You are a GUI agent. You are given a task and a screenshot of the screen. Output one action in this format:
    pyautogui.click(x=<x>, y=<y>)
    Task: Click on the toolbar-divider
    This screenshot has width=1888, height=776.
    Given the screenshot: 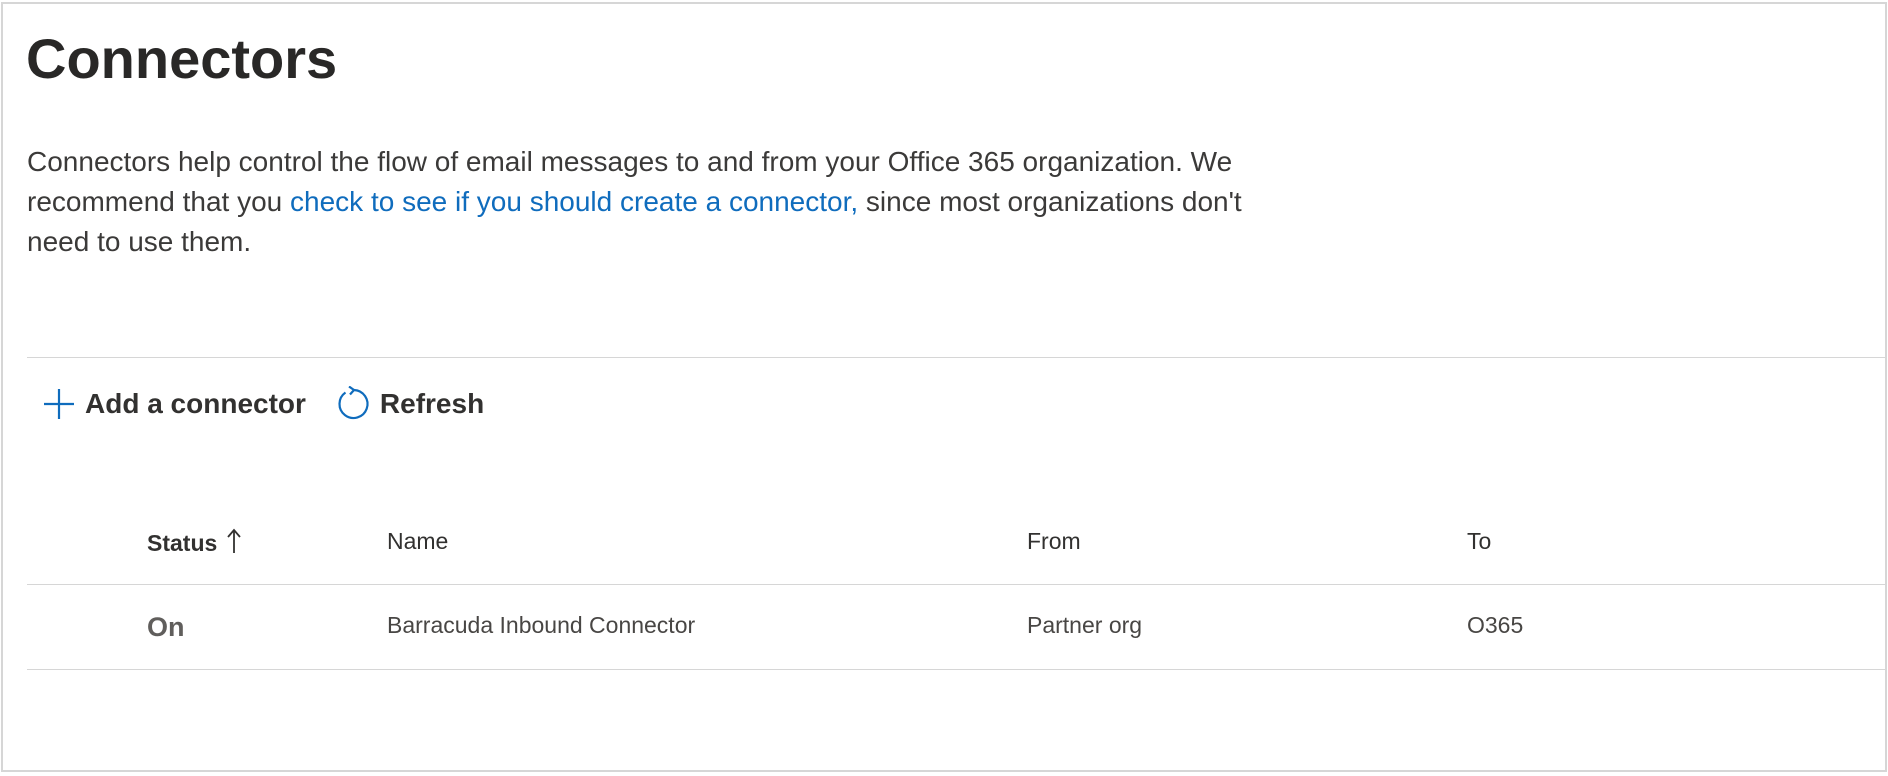 What is the action you would take?
    pyautogui.click(x=956, y=357)
    